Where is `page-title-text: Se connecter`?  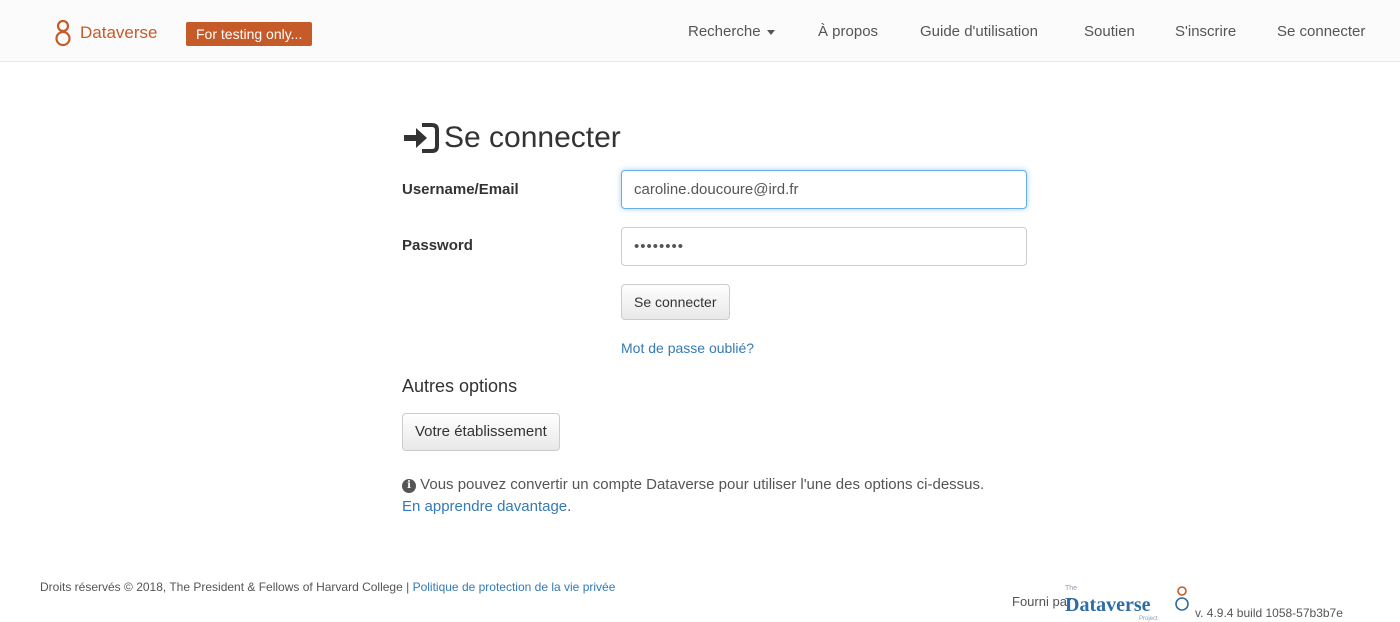 page-title-text: Se connecter is located at coordinates (532, 137).